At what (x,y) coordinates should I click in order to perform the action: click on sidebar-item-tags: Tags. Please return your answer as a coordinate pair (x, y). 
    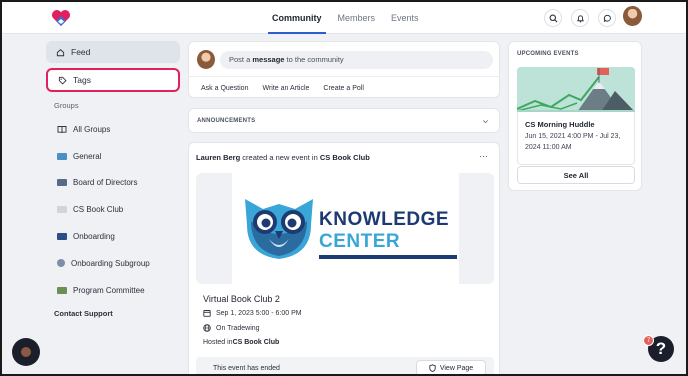
    Looking at the image, I should click on (113, 80).